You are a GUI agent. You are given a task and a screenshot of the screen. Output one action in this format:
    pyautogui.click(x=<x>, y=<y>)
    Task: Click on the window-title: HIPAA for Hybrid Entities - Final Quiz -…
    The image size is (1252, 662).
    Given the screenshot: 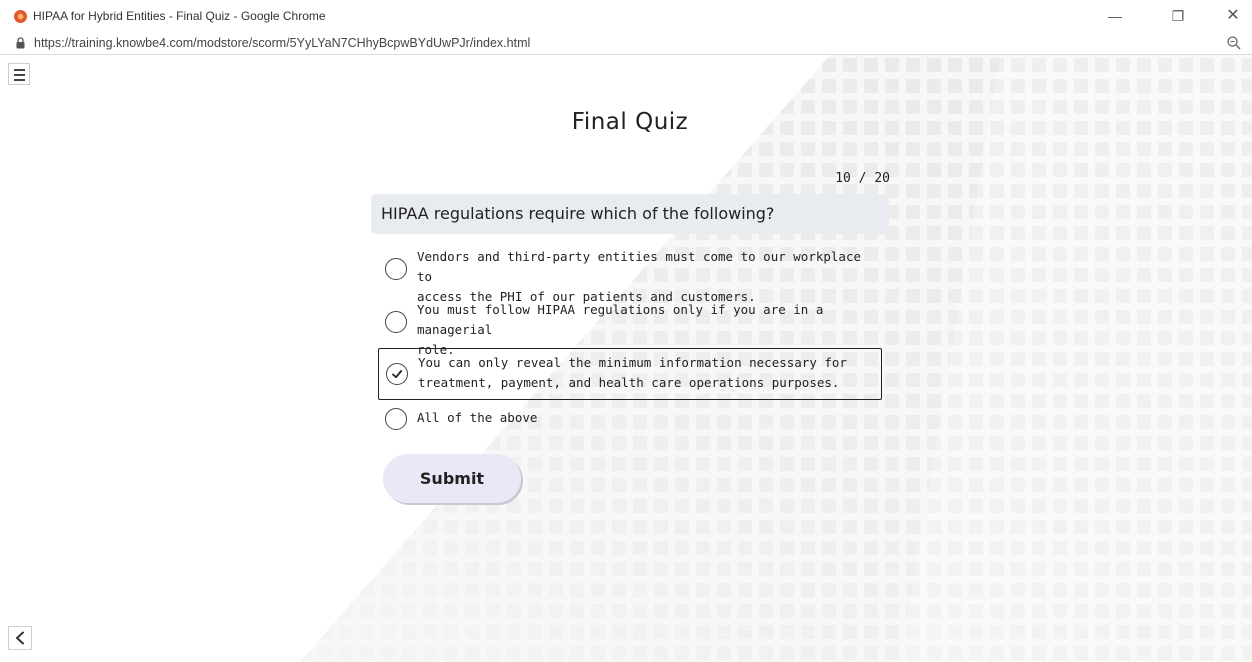 What is the action you would take?
    pyautogui.click(x=179, y=16)
    